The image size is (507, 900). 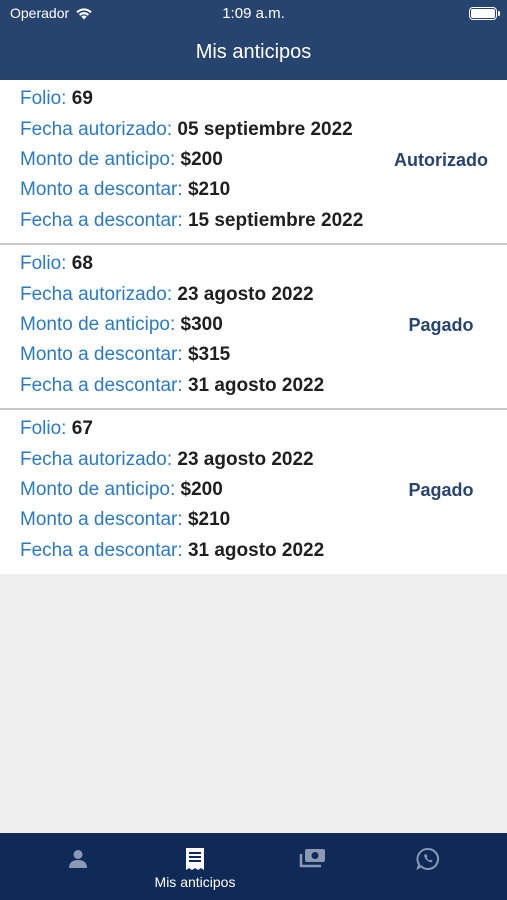 I want to click on tab-profile, so click(x=78, y=866).